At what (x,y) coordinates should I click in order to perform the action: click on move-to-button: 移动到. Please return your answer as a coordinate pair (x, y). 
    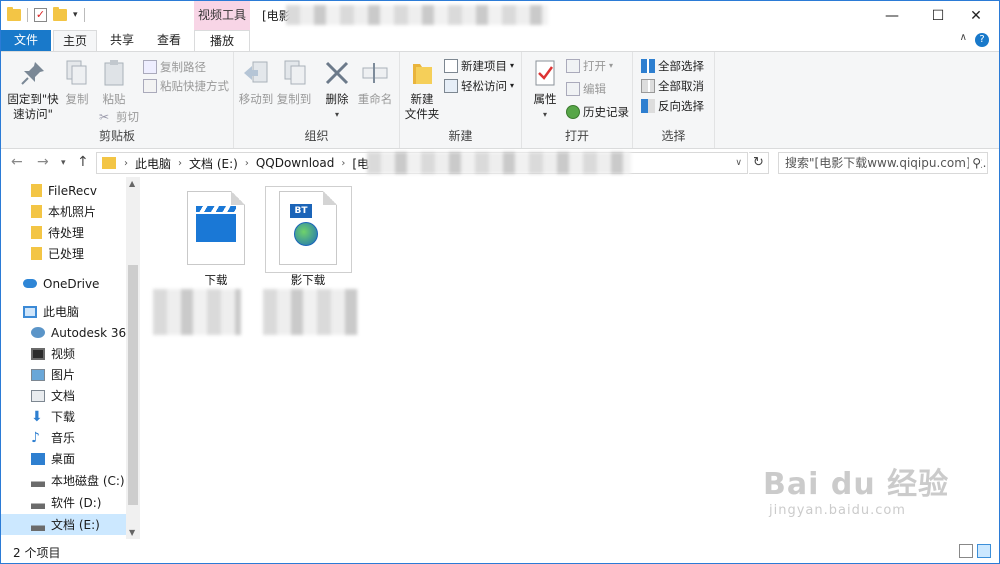
    Looking at the image, I should click on (256, 81).